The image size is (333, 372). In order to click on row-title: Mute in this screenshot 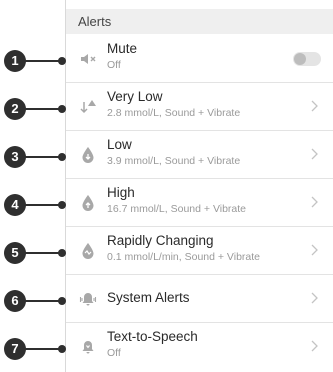, I will do `click(122, 48)`.